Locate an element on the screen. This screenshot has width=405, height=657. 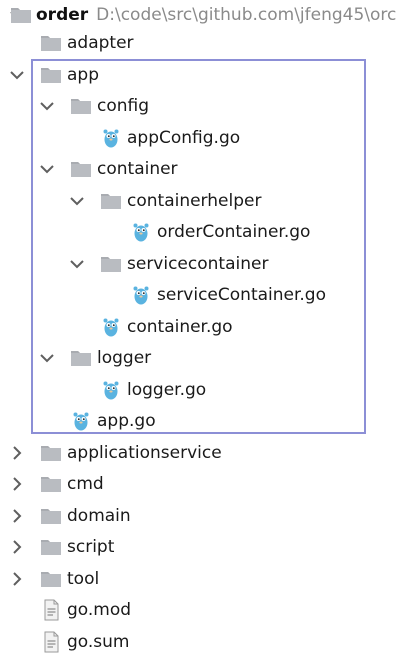
tree-item-appconfig-go: appConfig.go is located at coordinates (202, 138).